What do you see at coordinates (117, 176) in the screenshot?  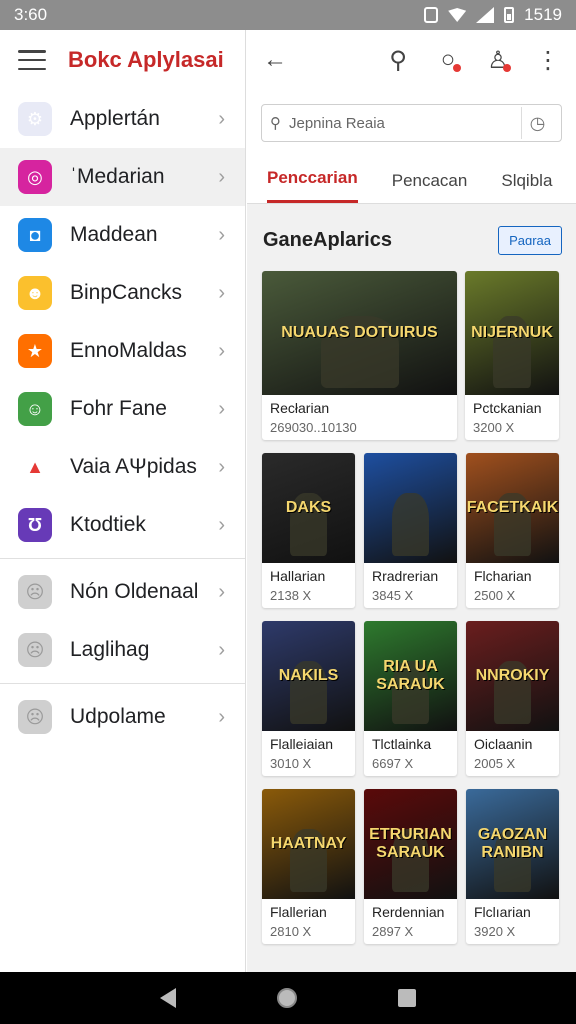 I see `drawer-item-label: ˈMedarian` at bounding box center [117, 176].